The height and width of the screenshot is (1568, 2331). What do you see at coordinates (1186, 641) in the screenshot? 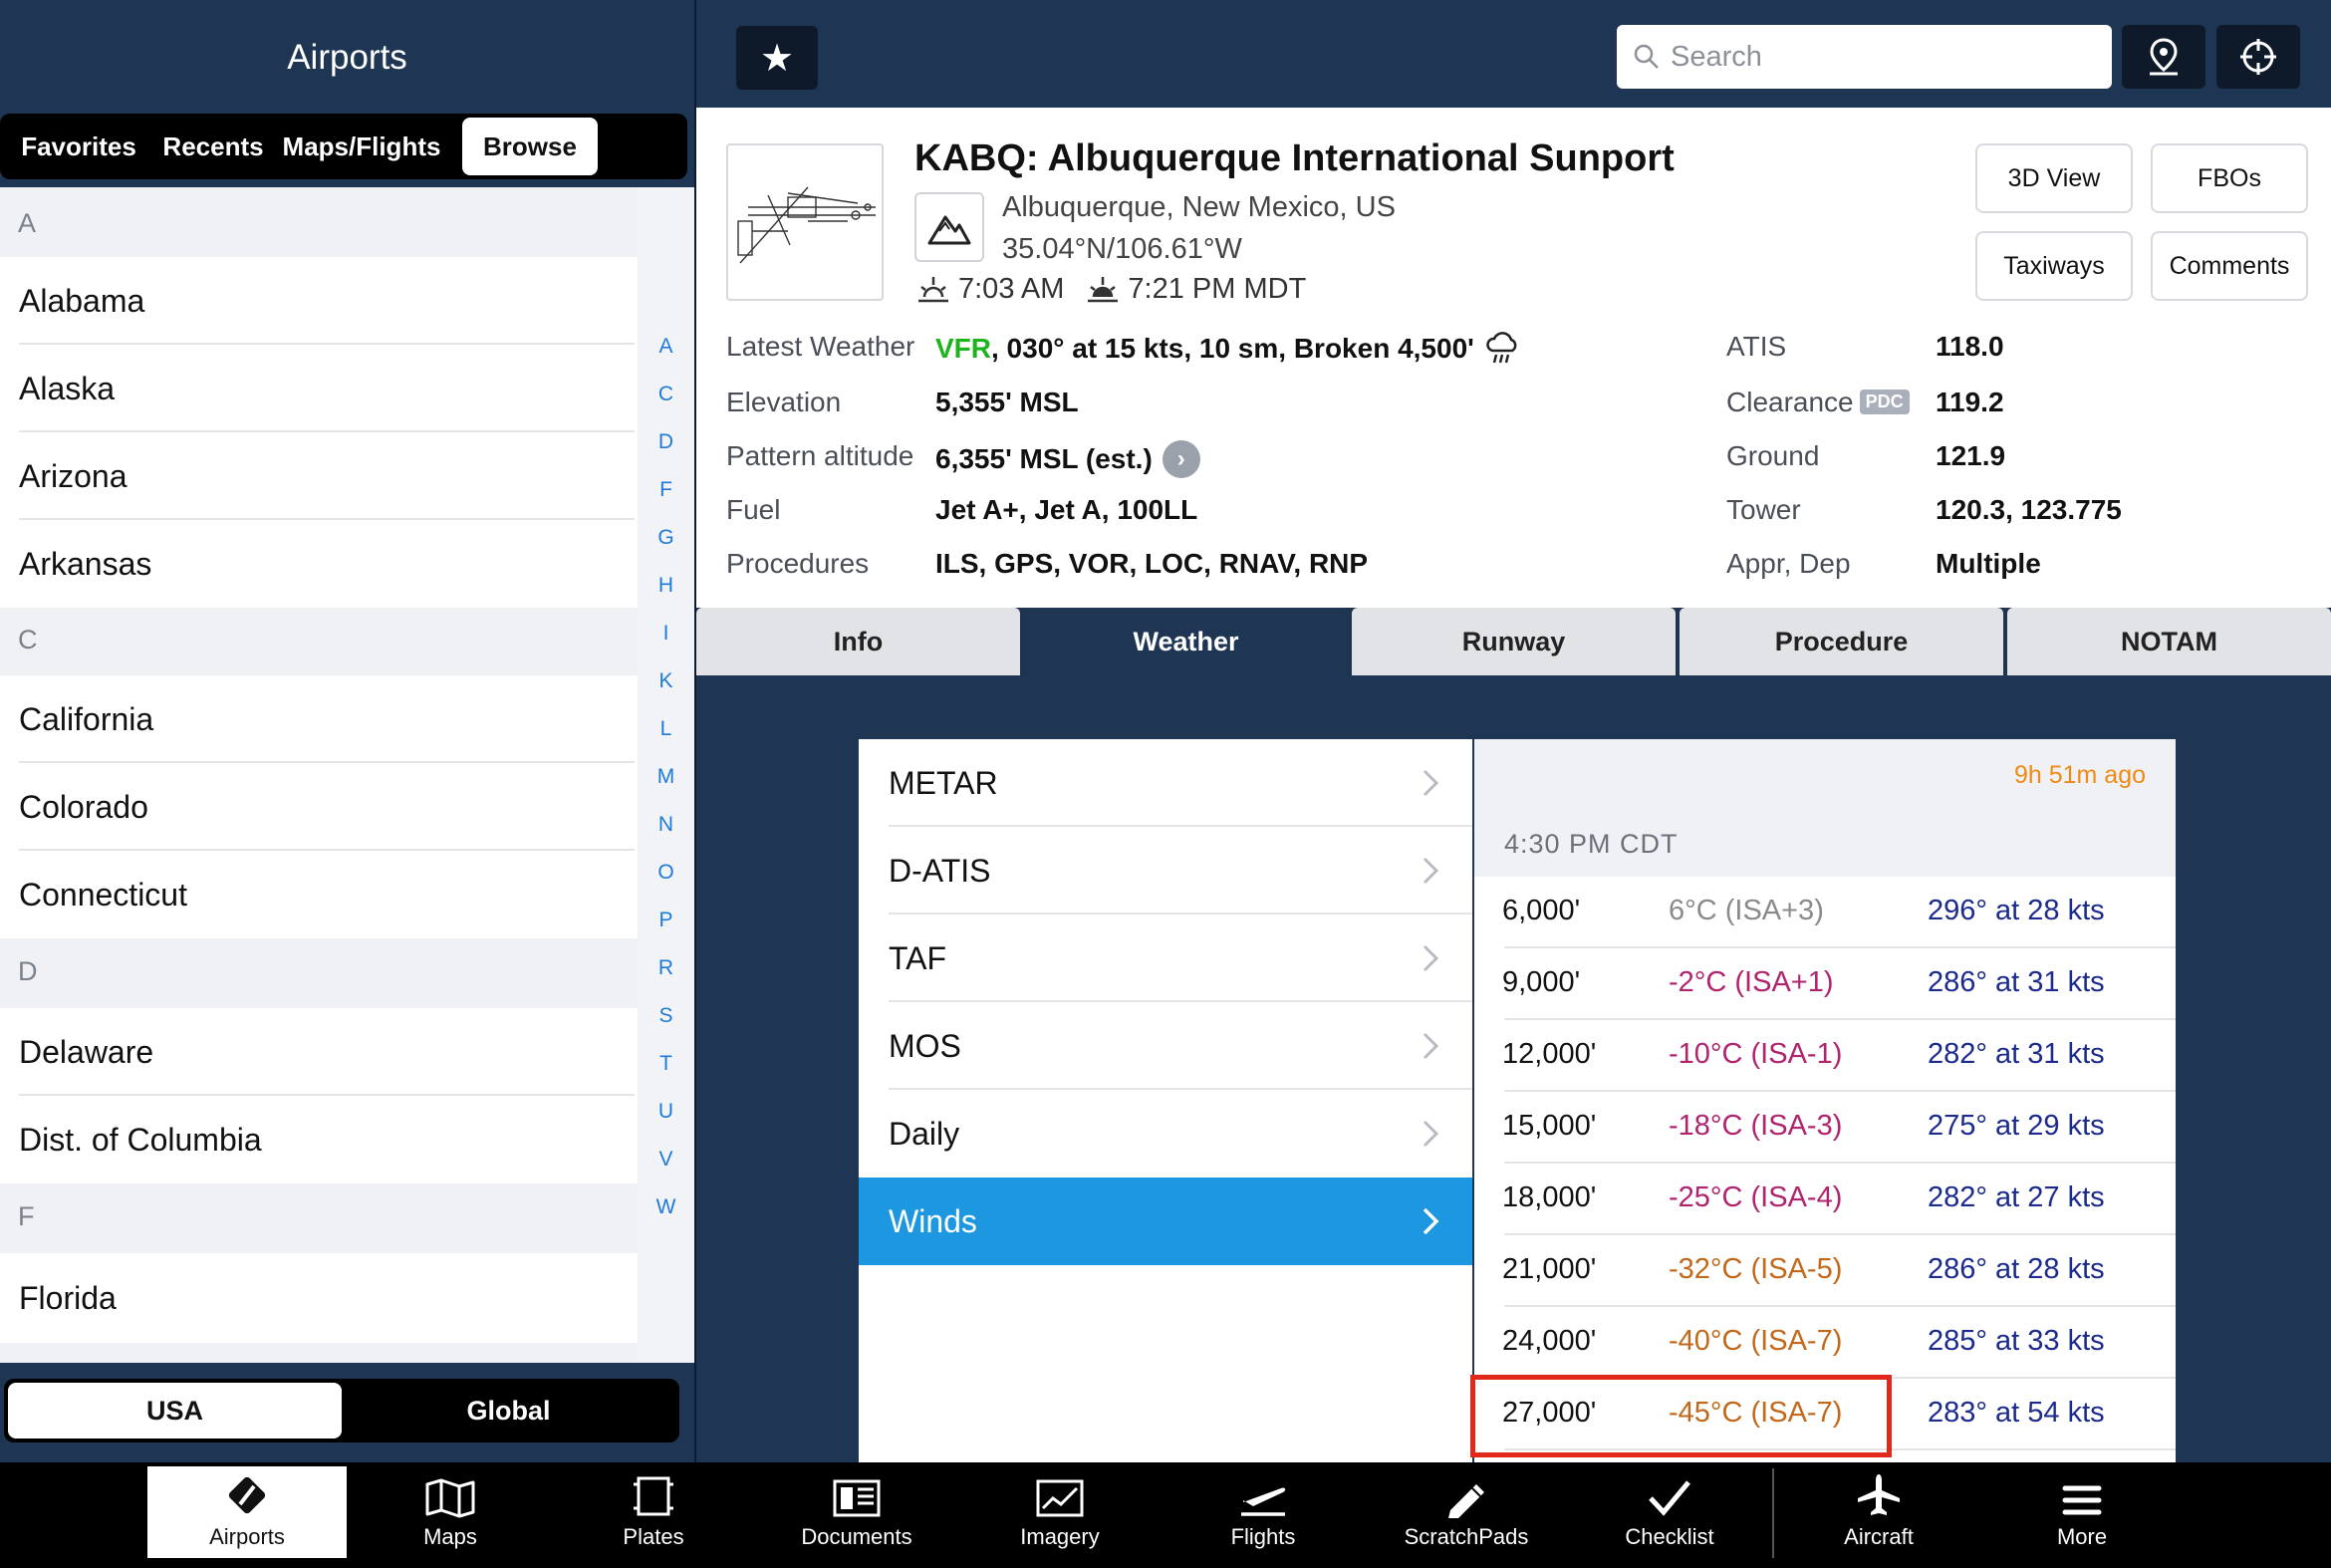
I see `tab-weather: Weather` at bounding box center [1186, 641].